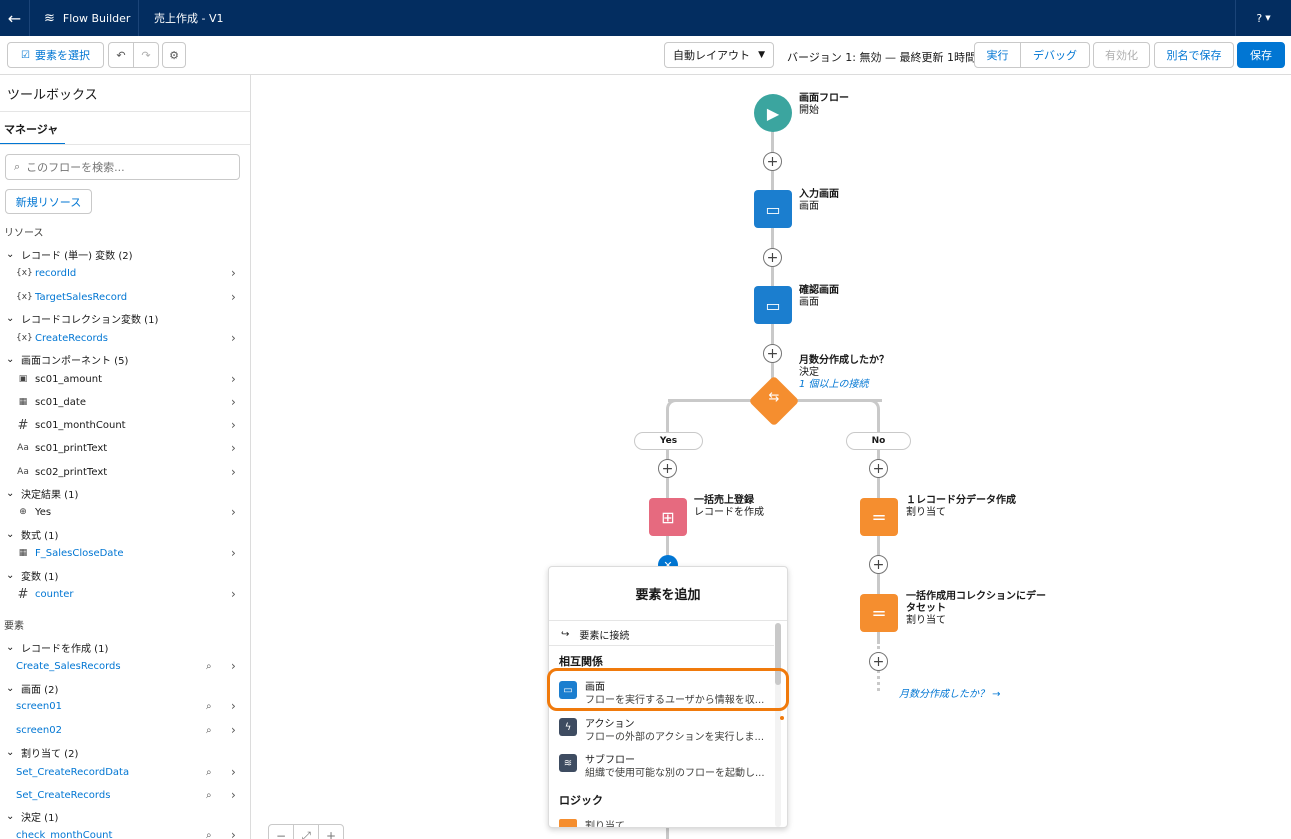 The image size is (1291, 839). Describe the element at coordinates (950, 692) in the screenshot. I see `goto-link: 月数分作成したか？ →` at that location.